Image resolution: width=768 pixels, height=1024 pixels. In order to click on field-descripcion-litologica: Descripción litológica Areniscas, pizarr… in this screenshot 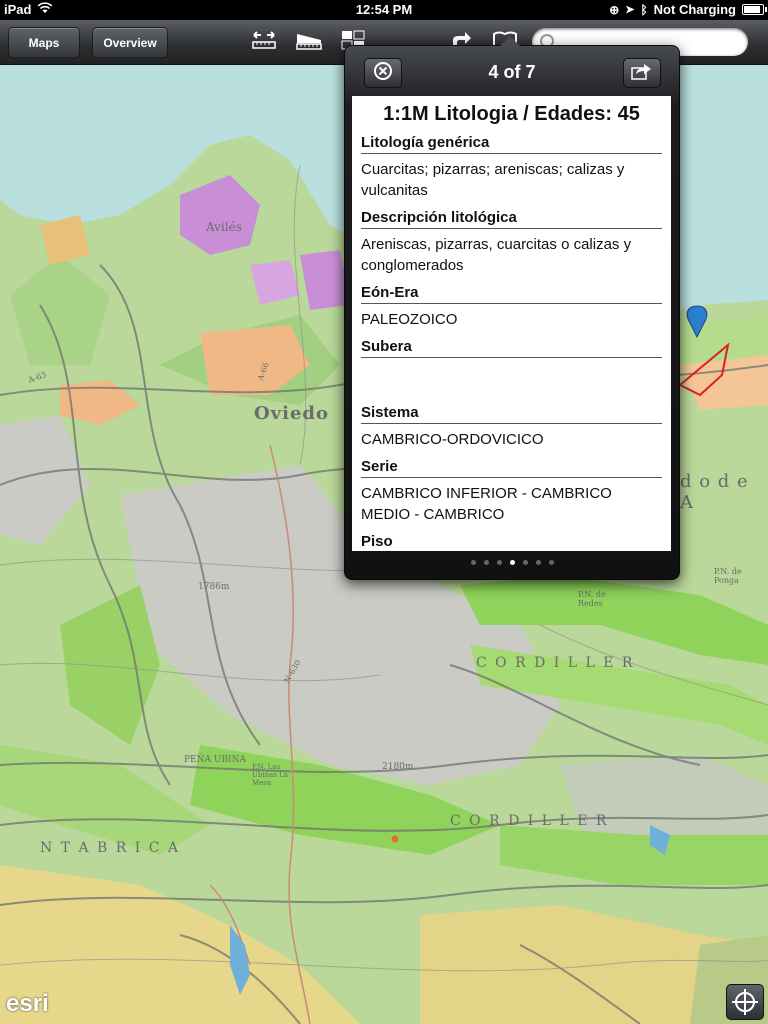, I will do `click(511, 238)`.